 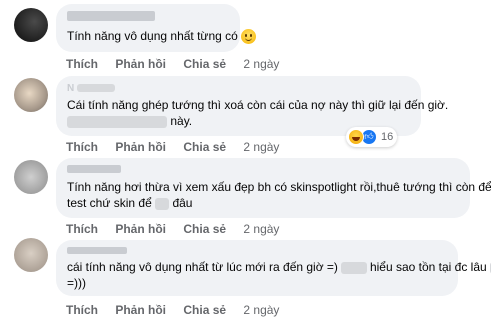 I want to click on reaction-count: 16, so click(x=387, y=137).